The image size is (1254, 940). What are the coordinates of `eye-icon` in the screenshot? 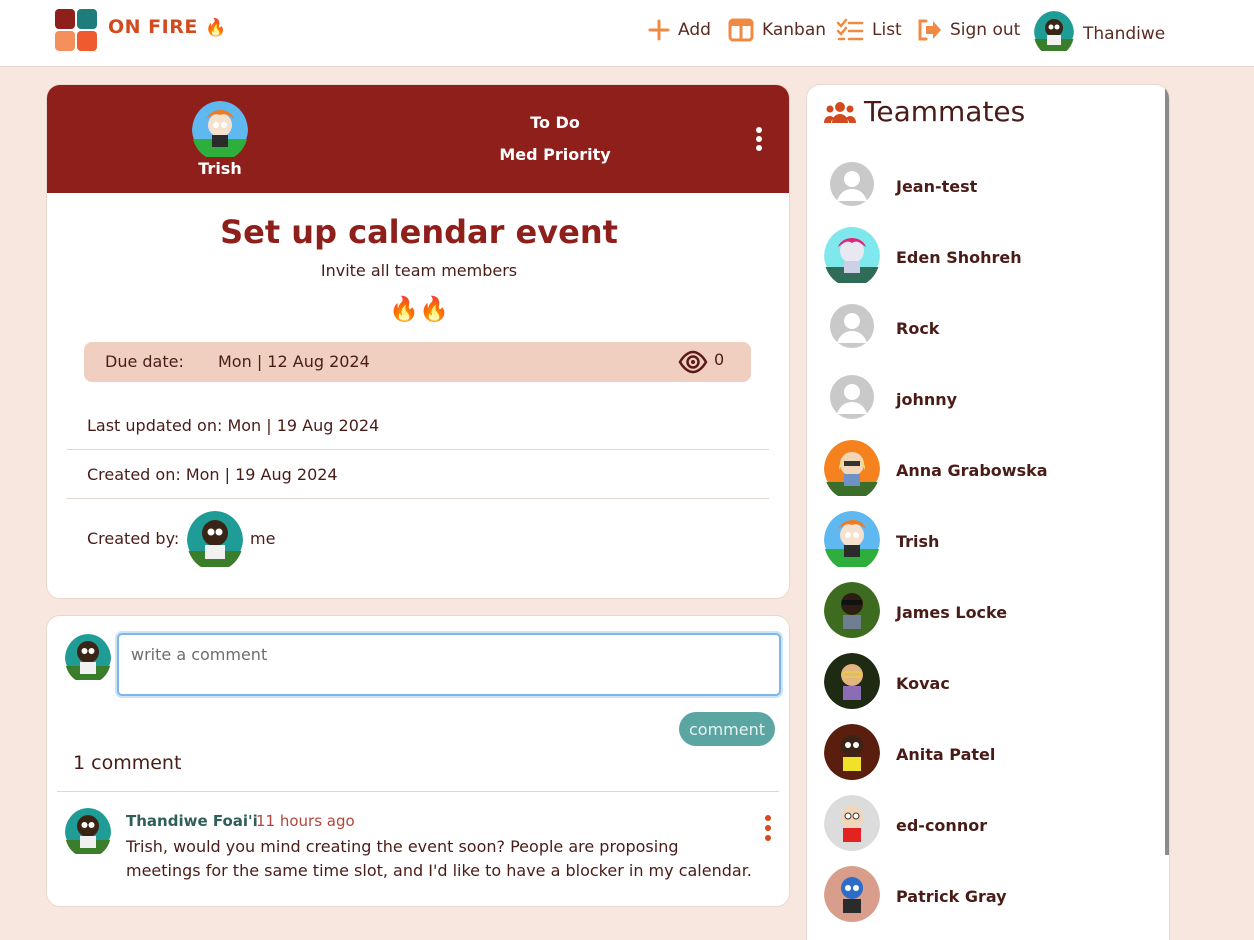 It's located at (693, 364).